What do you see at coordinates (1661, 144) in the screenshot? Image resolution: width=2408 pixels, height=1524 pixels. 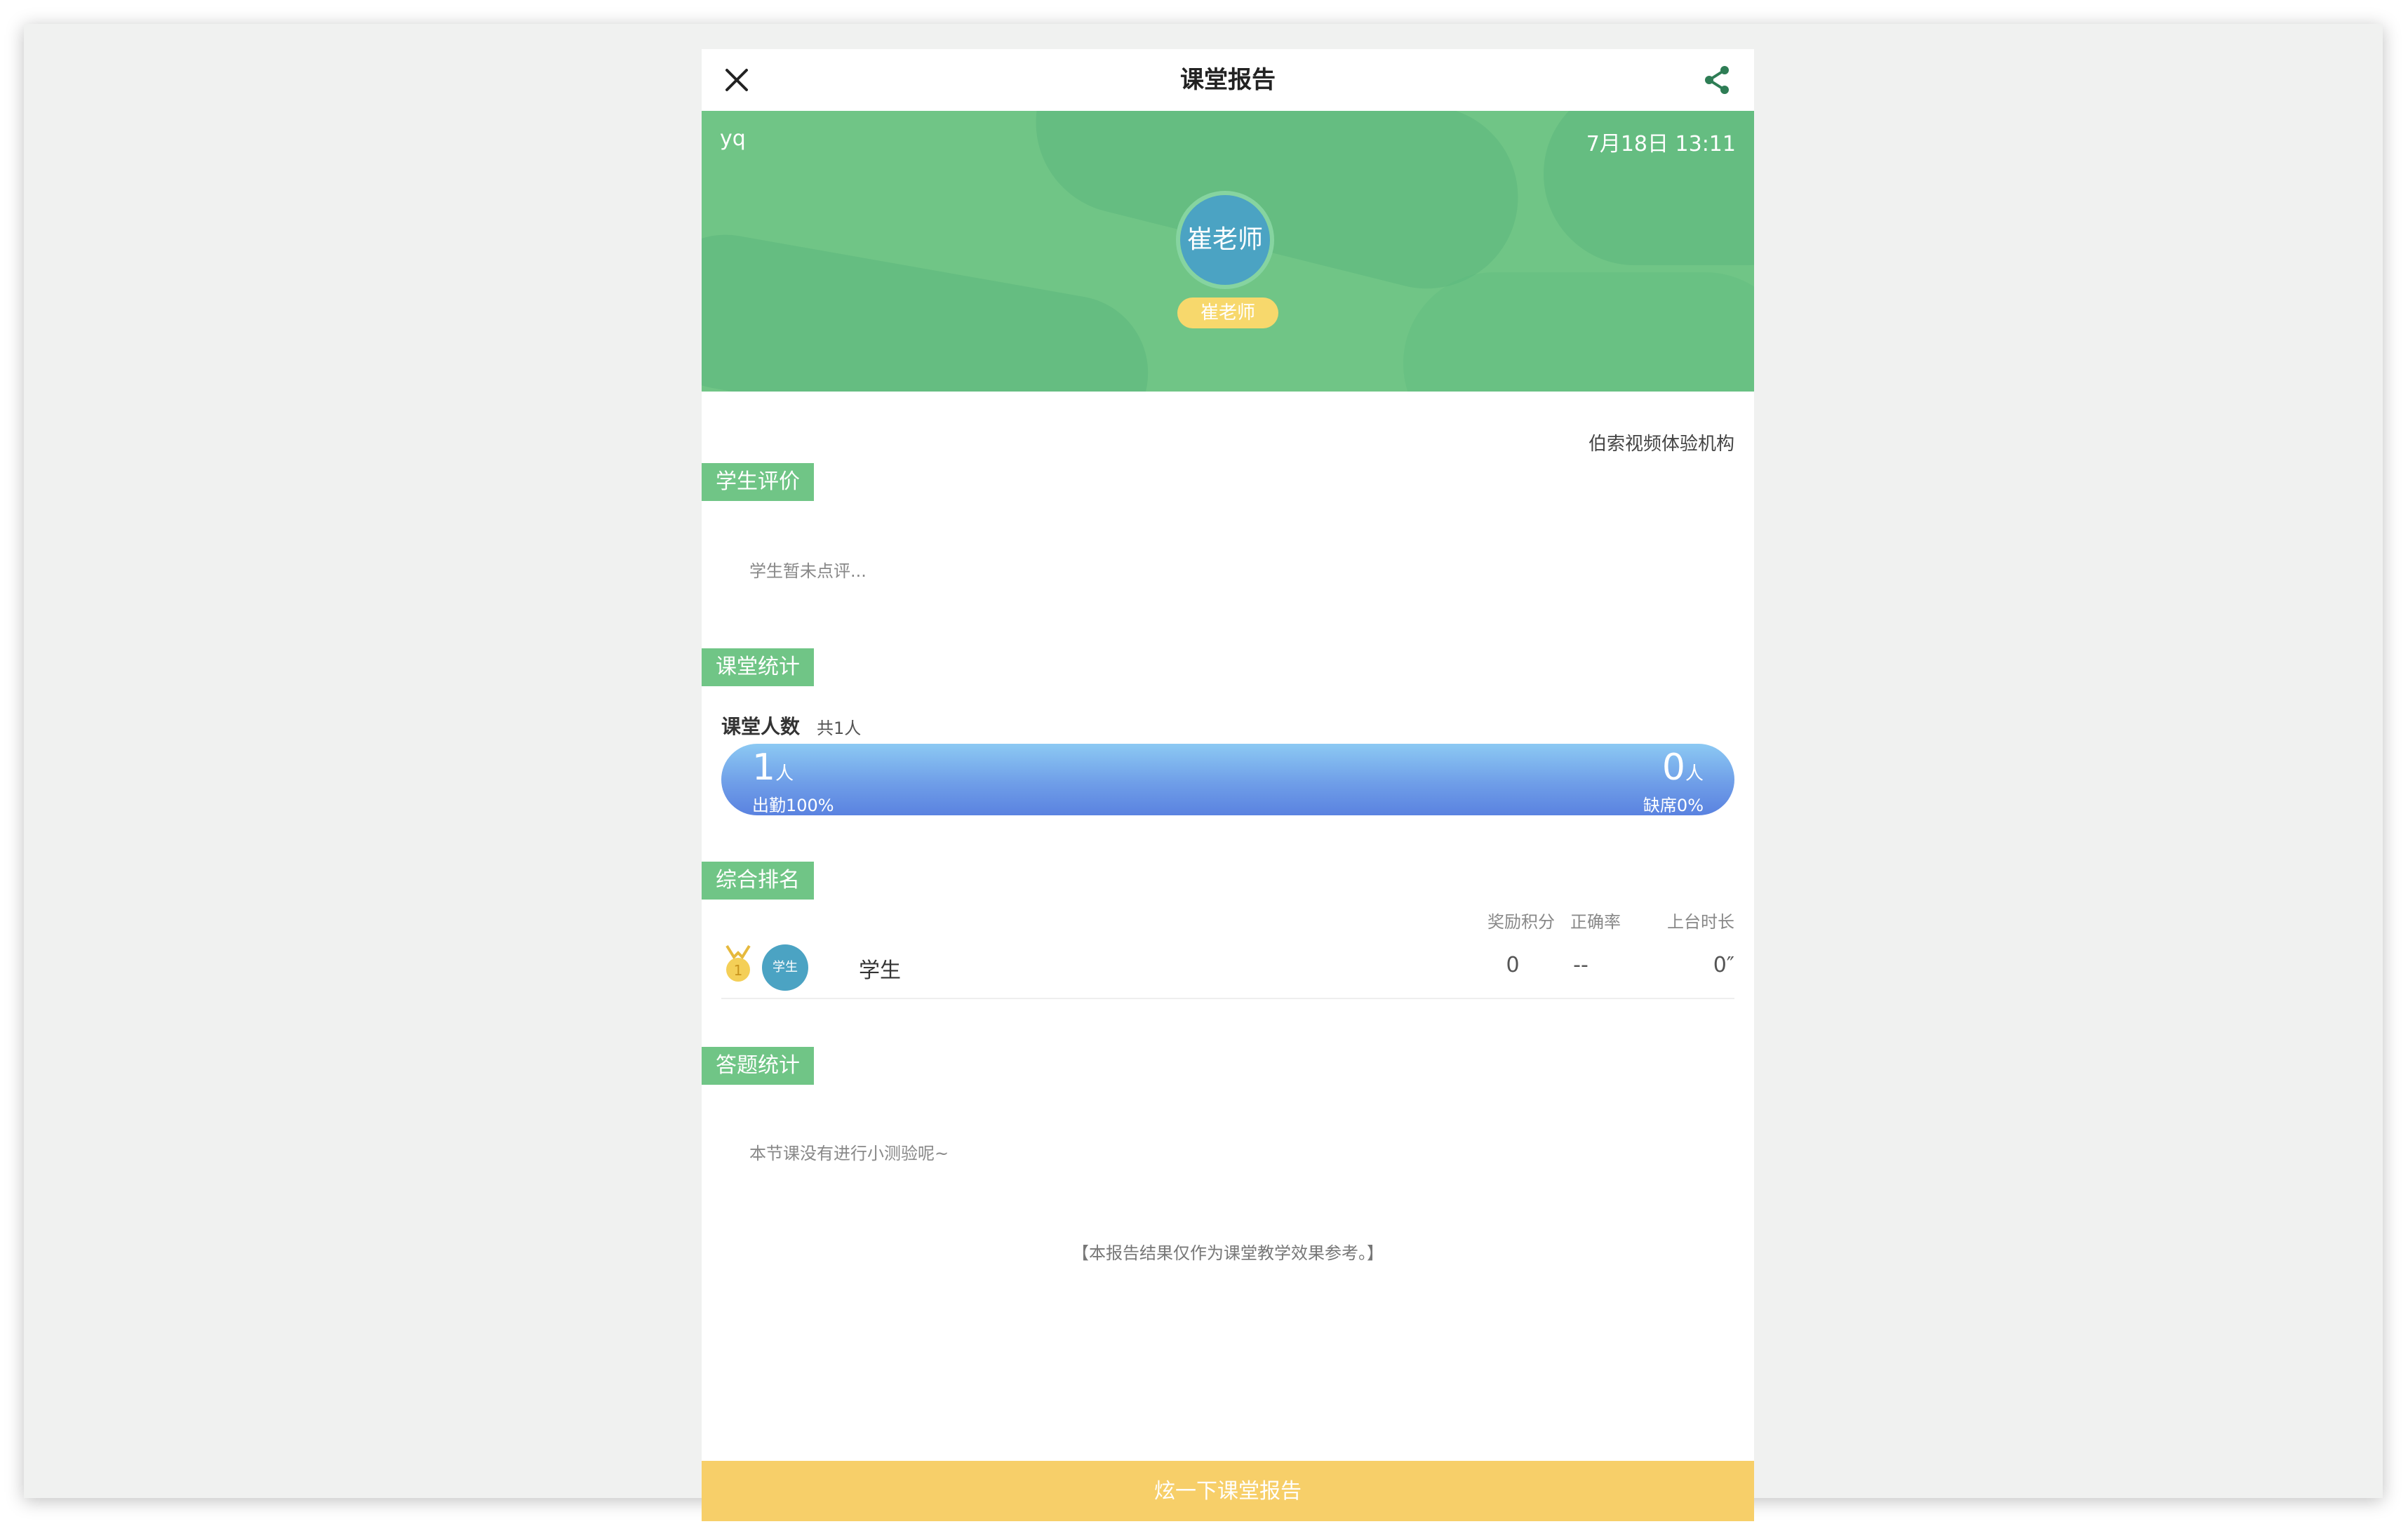 I see `class-datetime: 7月18日 13:11` at bounding box center [1661, 144].